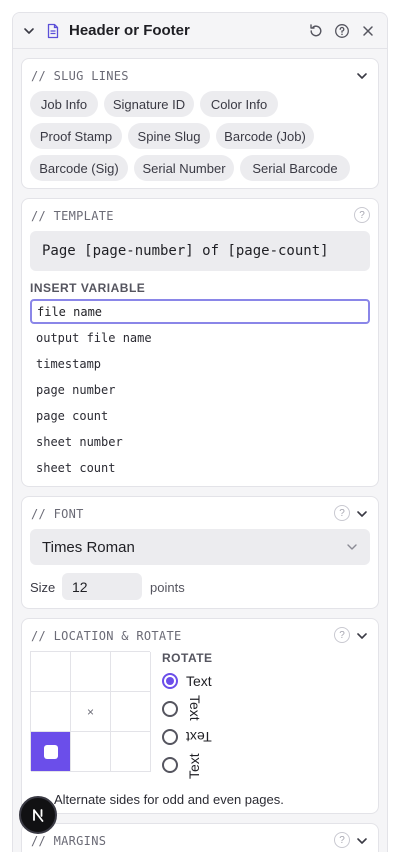 The height and width of the screenshot is (852, 400). What do you see at coordinates (169, 136) in the screenshot?
I see `chip-spine-slug: Spine Slug` at bounding box center [169, 136].